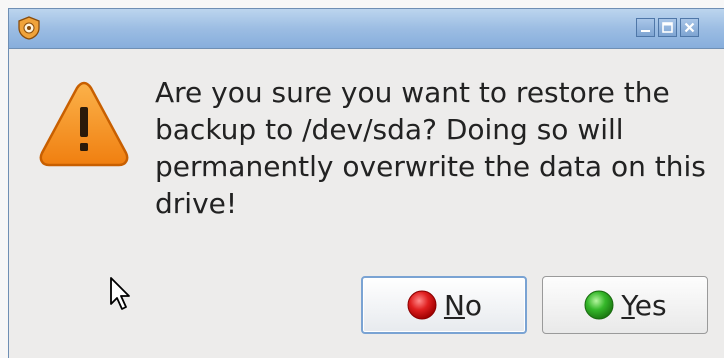 This screenshot has width=724, height=358. I want to click on red-circle-icon, so click(422, 305).